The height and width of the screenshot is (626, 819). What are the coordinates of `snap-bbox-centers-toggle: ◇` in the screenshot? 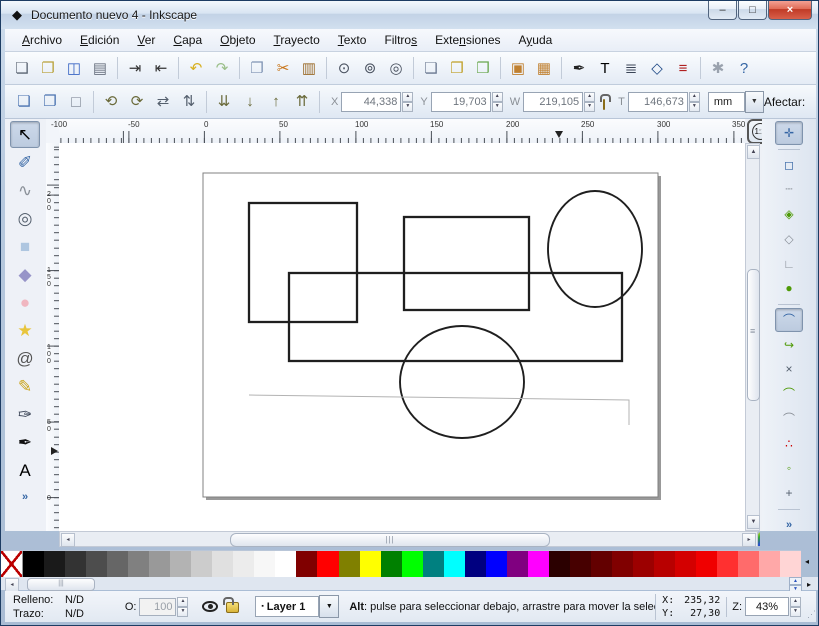 It's located at (789, 239).